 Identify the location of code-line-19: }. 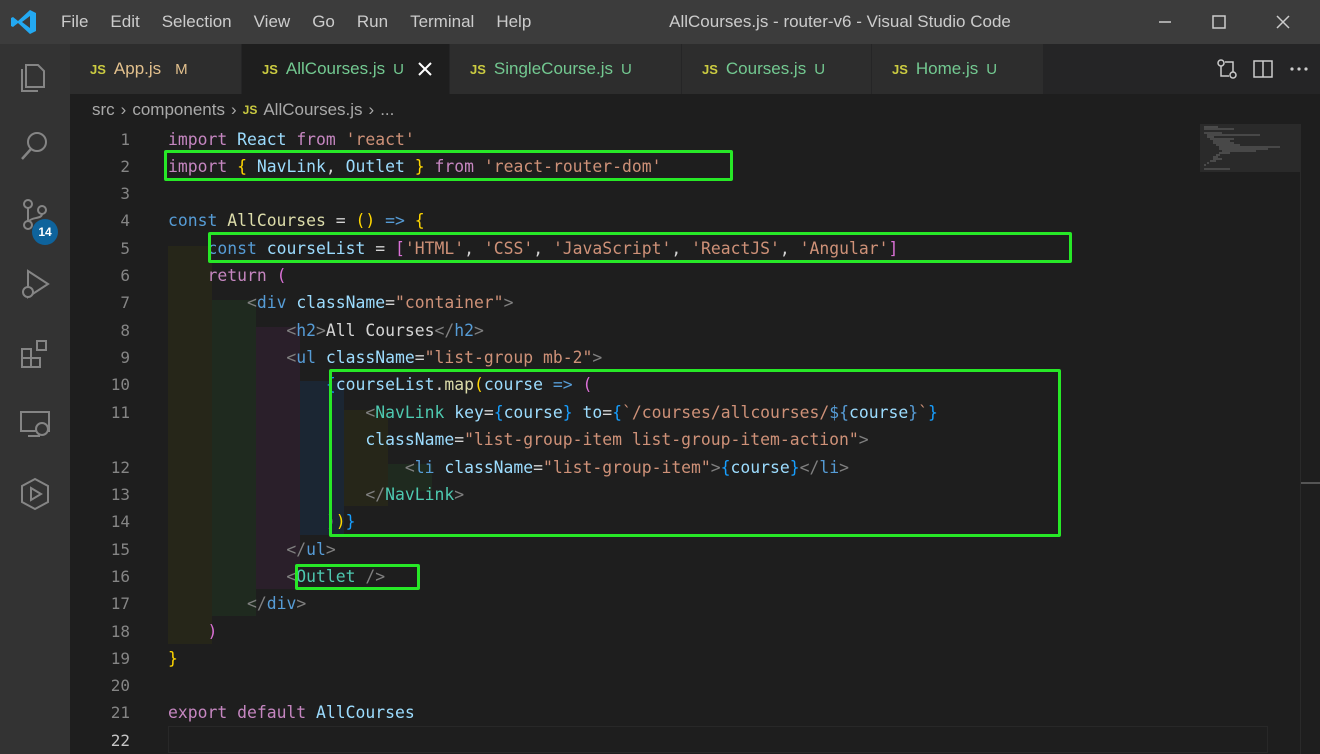
(173, 658).